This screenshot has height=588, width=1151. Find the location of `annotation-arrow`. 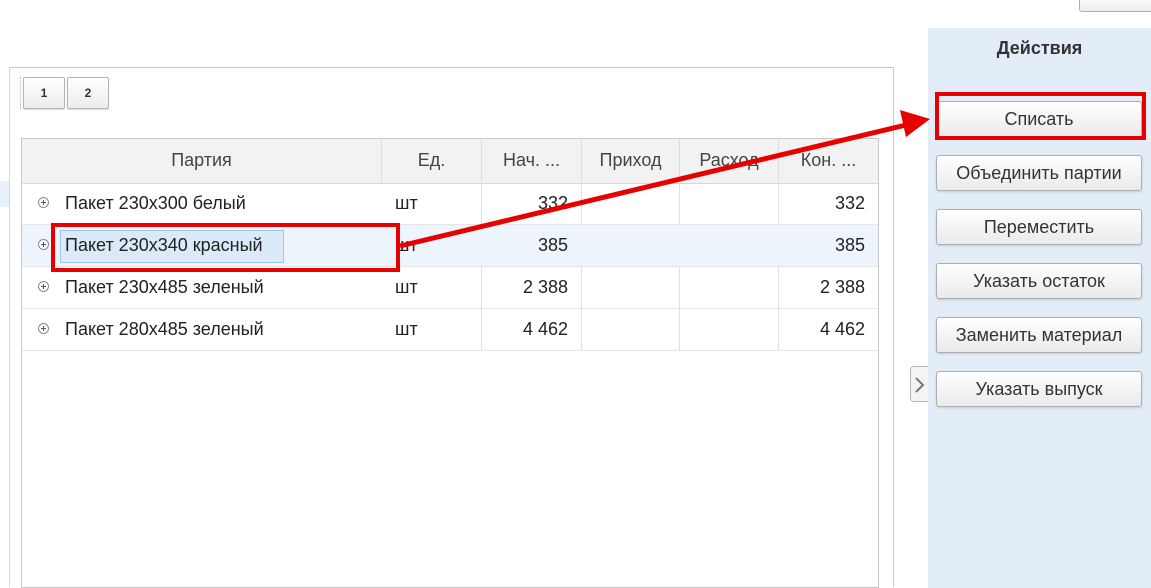

annotation-arrow is located at coordinates (664, 179).